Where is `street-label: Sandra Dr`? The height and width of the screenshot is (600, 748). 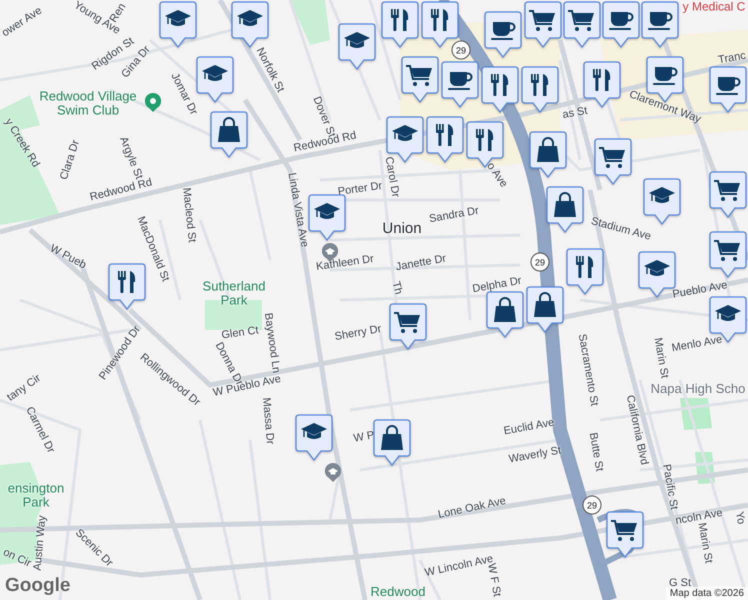 street-label: Sandra Dr is located at coordinates (454, 215).